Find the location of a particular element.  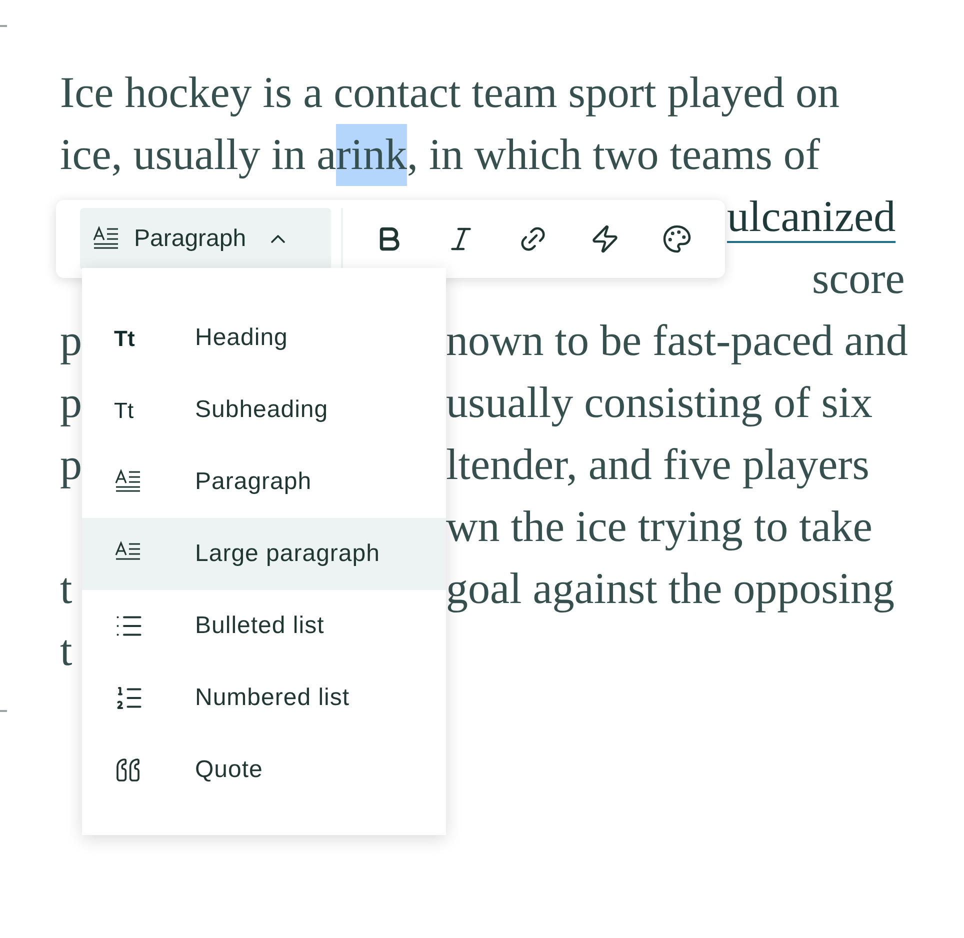

paragraph-text: Ice hockey is a contact team sport played on is located at coordinates (450, 93).